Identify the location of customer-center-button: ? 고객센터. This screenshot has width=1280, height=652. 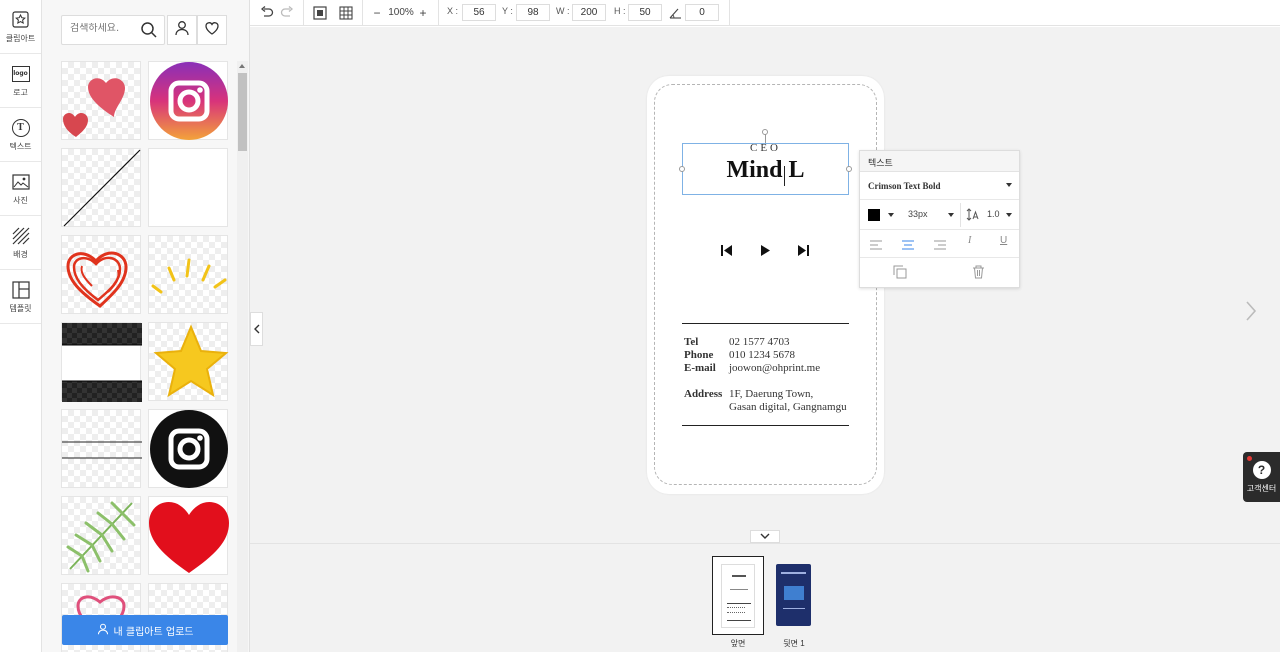
(1261, 477).